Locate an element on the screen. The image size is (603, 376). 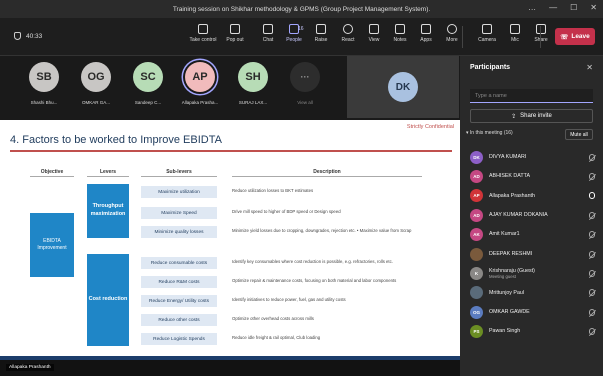
participant-row: PS Pawan Singh is located at coordinates (532, 332).